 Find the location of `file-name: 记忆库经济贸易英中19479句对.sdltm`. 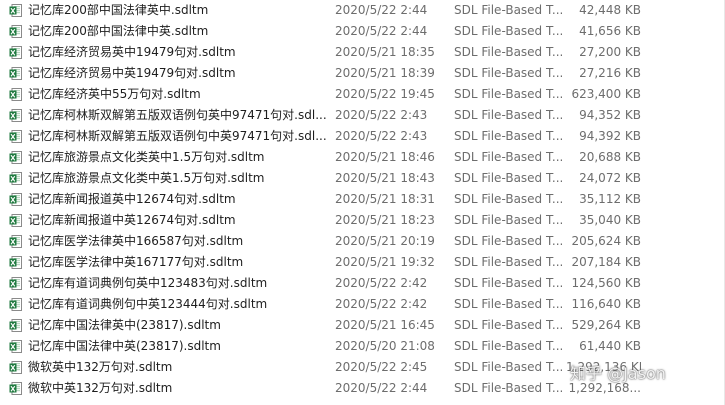

file-name: 记忆库经济贸易英中19479句对.sdltm is located at coordinates (132, 52).